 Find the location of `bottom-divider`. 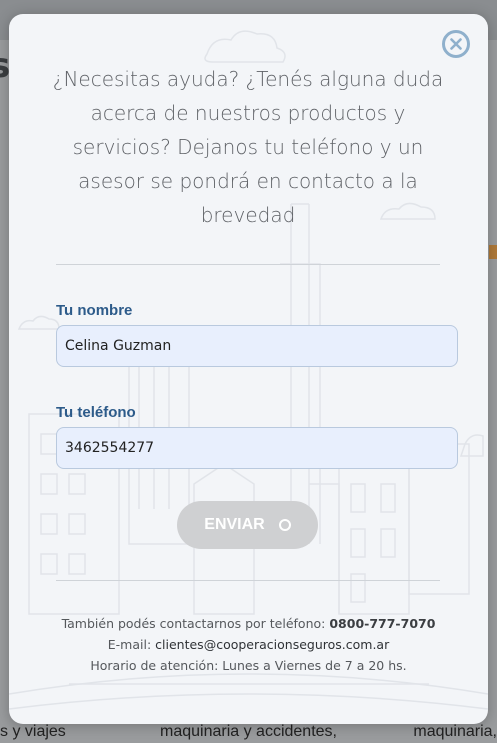

bottom-divider is located at coordinates (248, 580).